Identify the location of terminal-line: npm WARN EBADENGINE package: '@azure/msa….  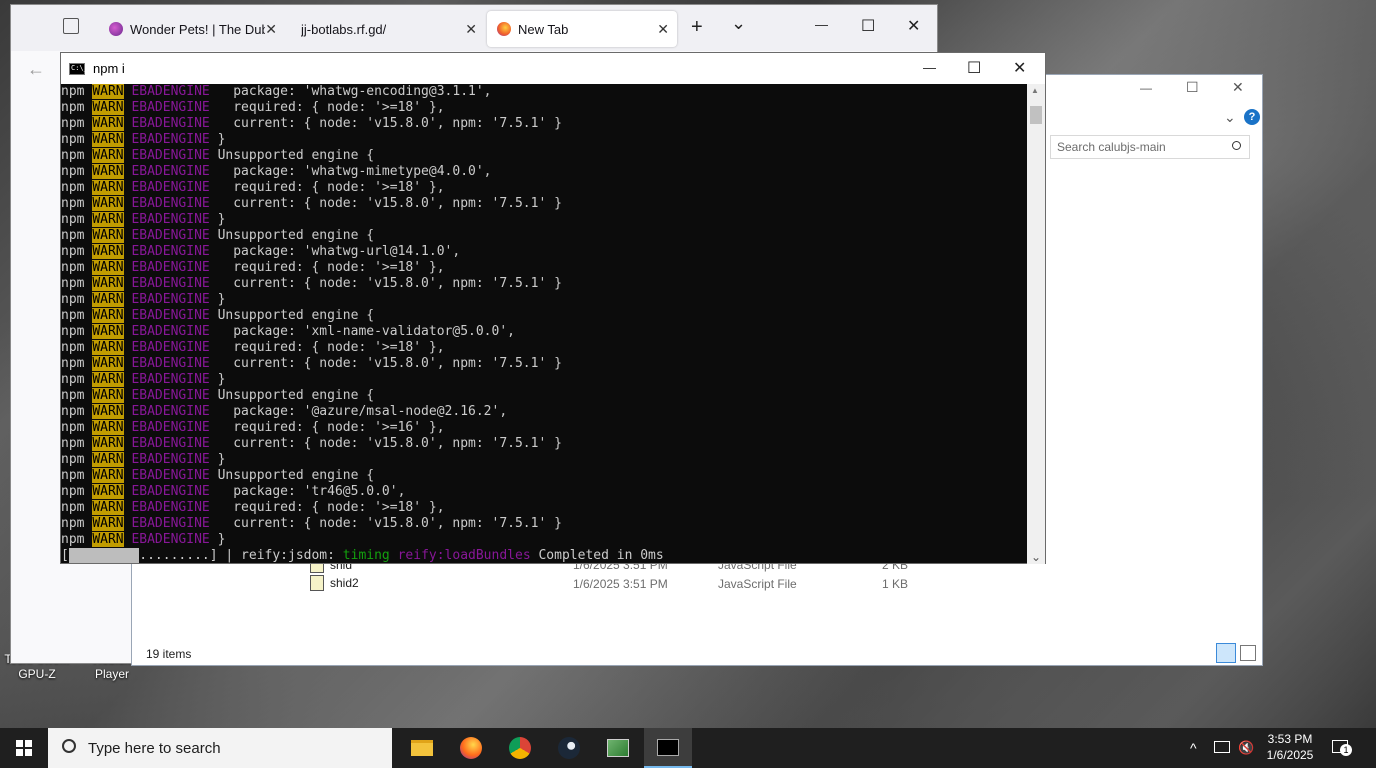
(544, 412).